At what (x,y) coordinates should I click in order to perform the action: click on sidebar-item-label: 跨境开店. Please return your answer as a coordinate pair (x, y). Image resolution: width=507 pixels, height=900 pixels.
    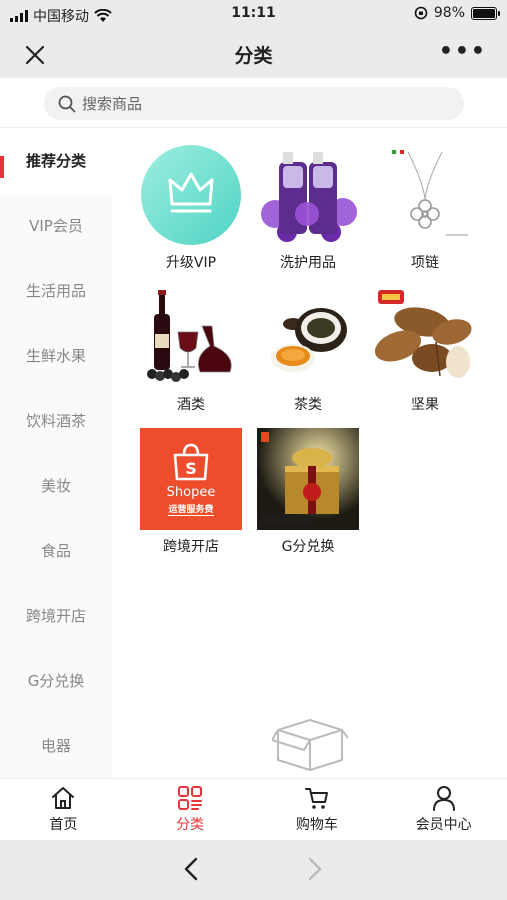
    Looking at the image, I should click on (55, 616).